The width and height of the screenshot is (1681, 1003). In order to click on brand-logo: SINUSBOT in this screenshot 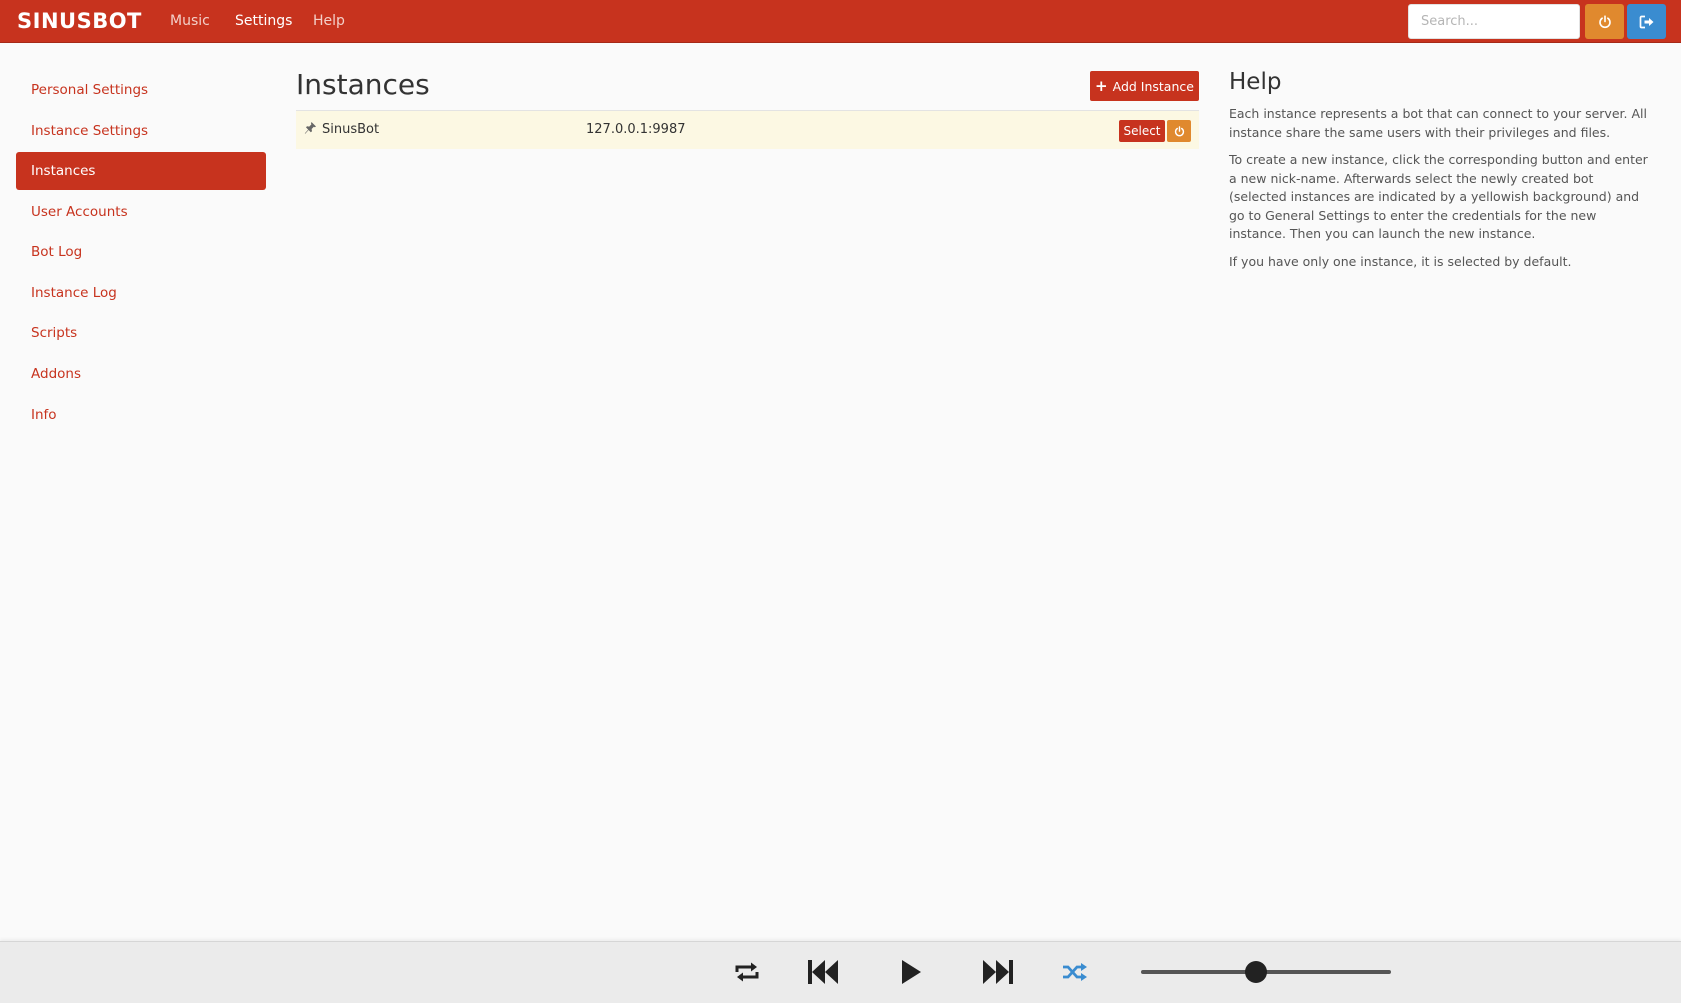, I will do `click(79, 21)`.